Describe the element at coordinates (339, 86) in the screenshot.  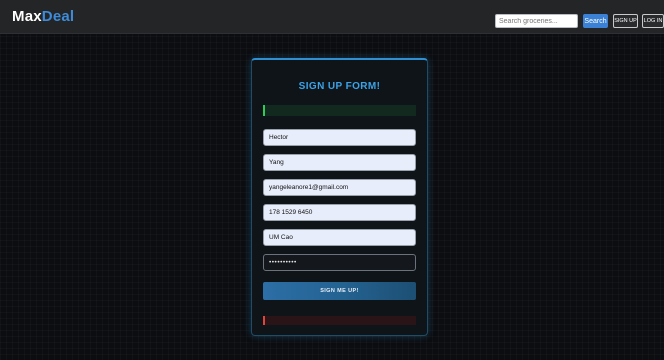
I see `form-title: SIGN UP FORM!` at that location.